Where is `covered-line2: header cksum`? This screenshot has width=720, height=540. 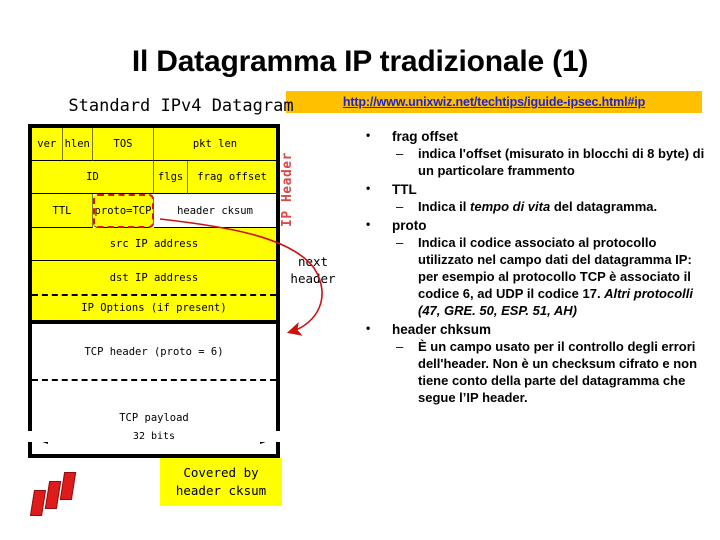 covered-line2: header cksum is located at coordinates (221, 490).